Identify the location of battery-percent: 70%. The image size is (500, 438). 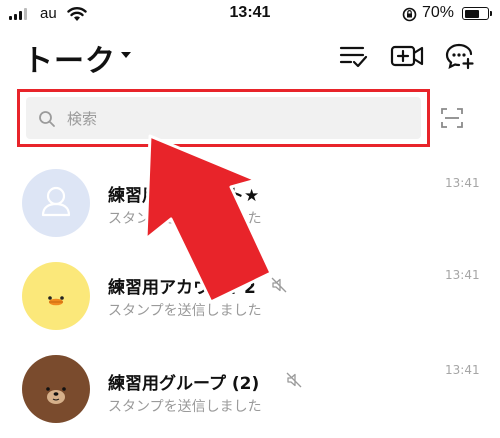
(438, 12).